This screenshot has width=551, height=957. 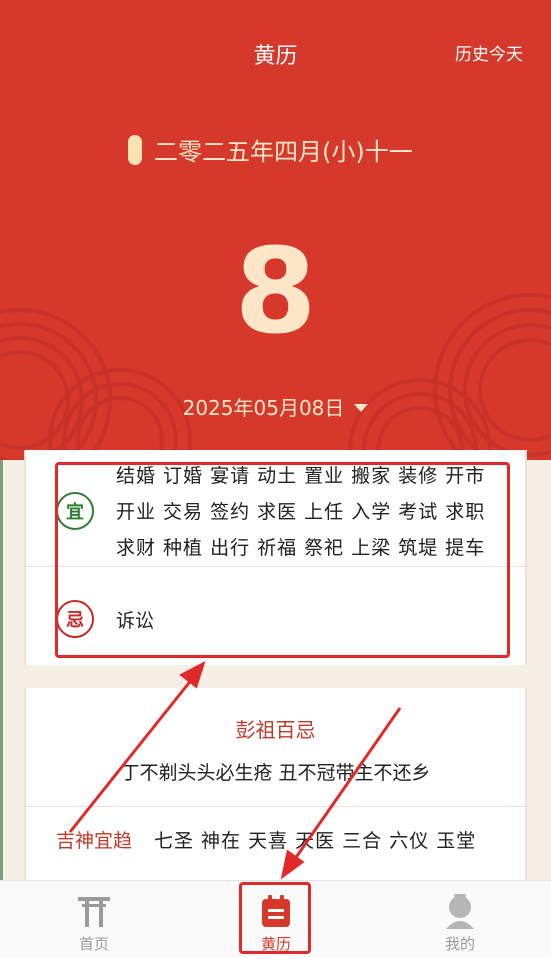 What do you see at coordinates (361, 407) in the screenshot?
I see `caret-down-icon` at bounding box center [361, 407].